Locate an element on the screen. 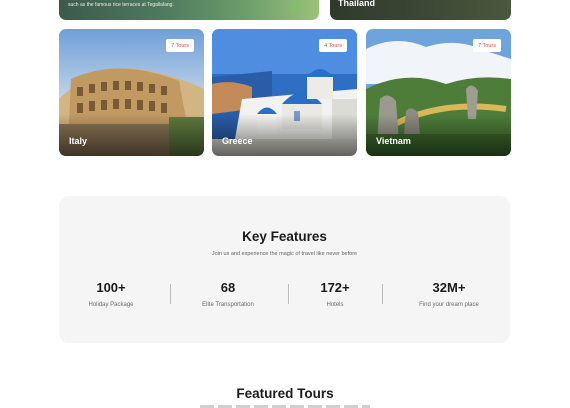 This screenshot has width=570, height=408. destination-card-thailand: Thailand is located at coordinates (420, 10).